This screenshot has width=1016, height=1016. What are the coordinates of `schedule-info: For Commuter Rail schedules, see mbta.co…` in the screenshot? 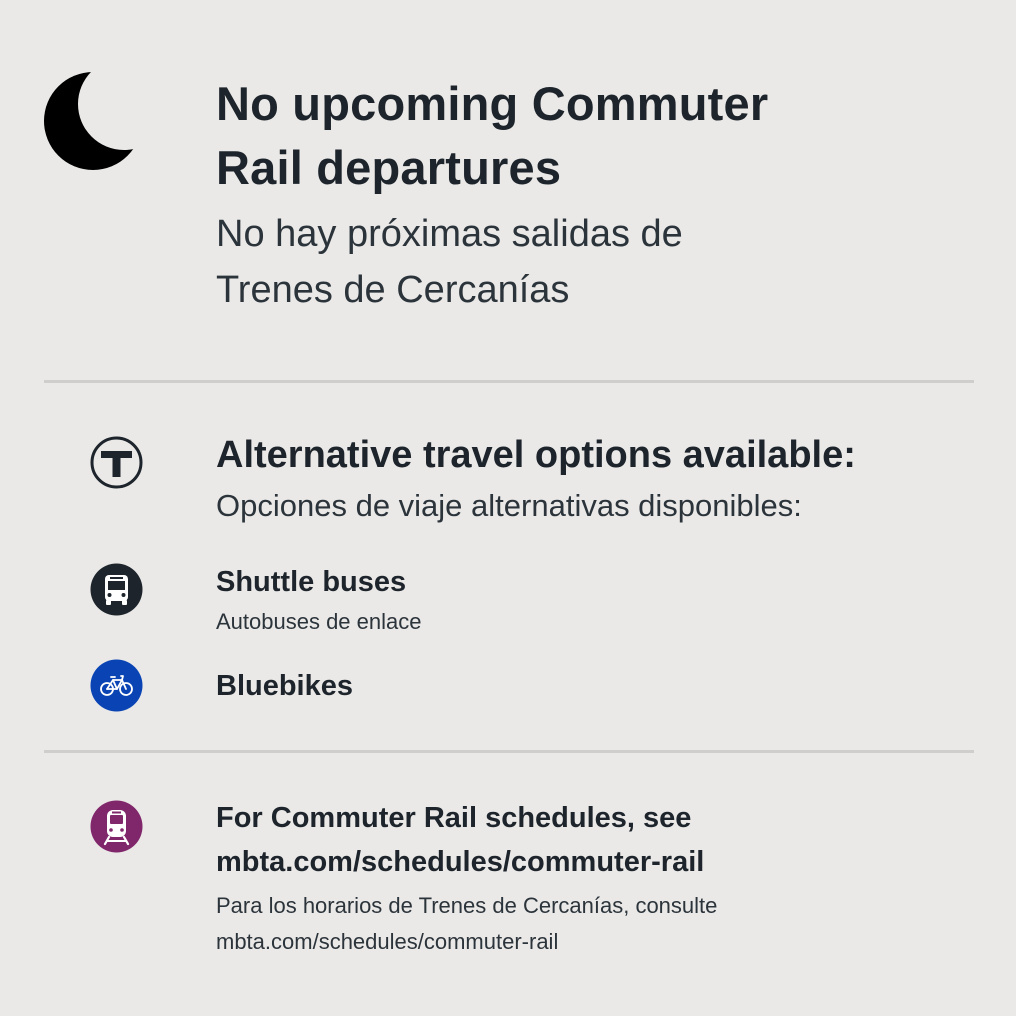 It's located at (566, 840).